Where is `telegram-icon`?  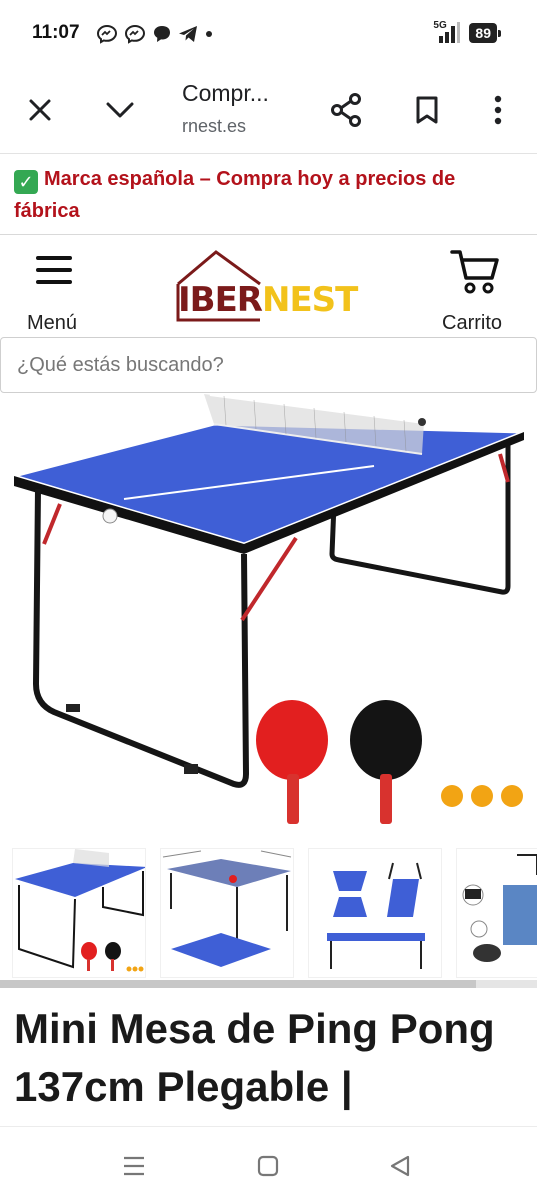 telegram-icon is located at coordinates (188, 34).